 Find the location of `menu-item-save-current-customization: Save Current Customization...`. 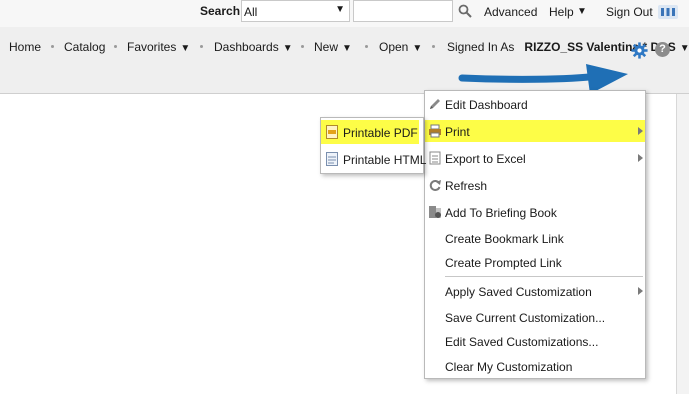

menu-item-save-current-customization: Save Current Customization... is located at coordinates (535, 317).